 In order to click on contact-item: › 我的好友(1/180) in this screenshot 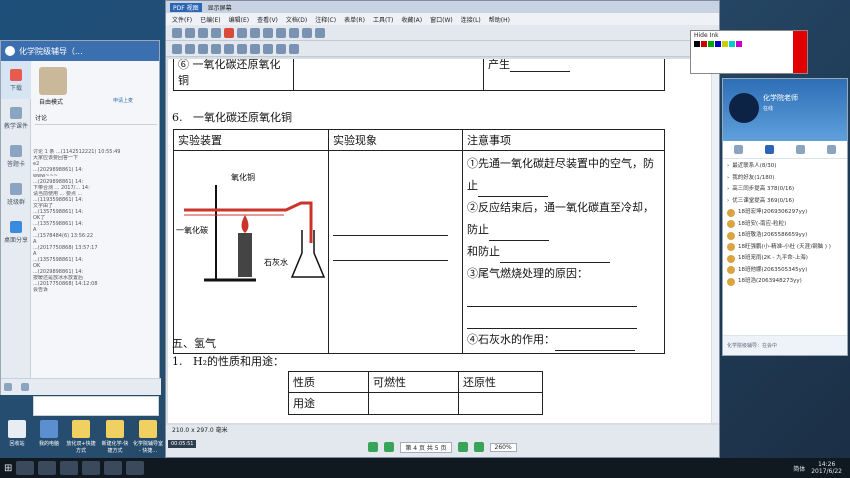, I will do `click(785, 179)`.